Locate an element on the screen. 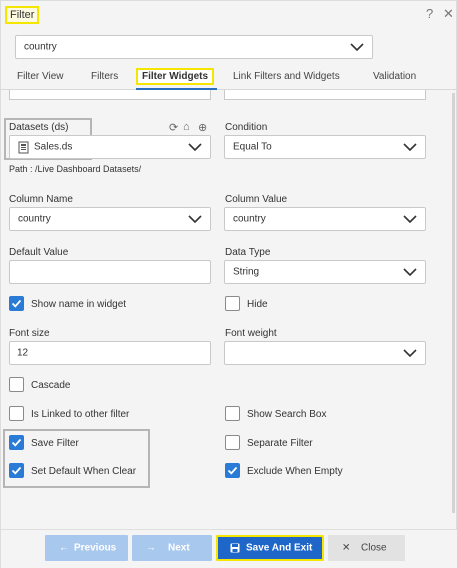 The width and height of the screenshot is (457, 568). scrolled-field-right is located at coordinates (325, 95).